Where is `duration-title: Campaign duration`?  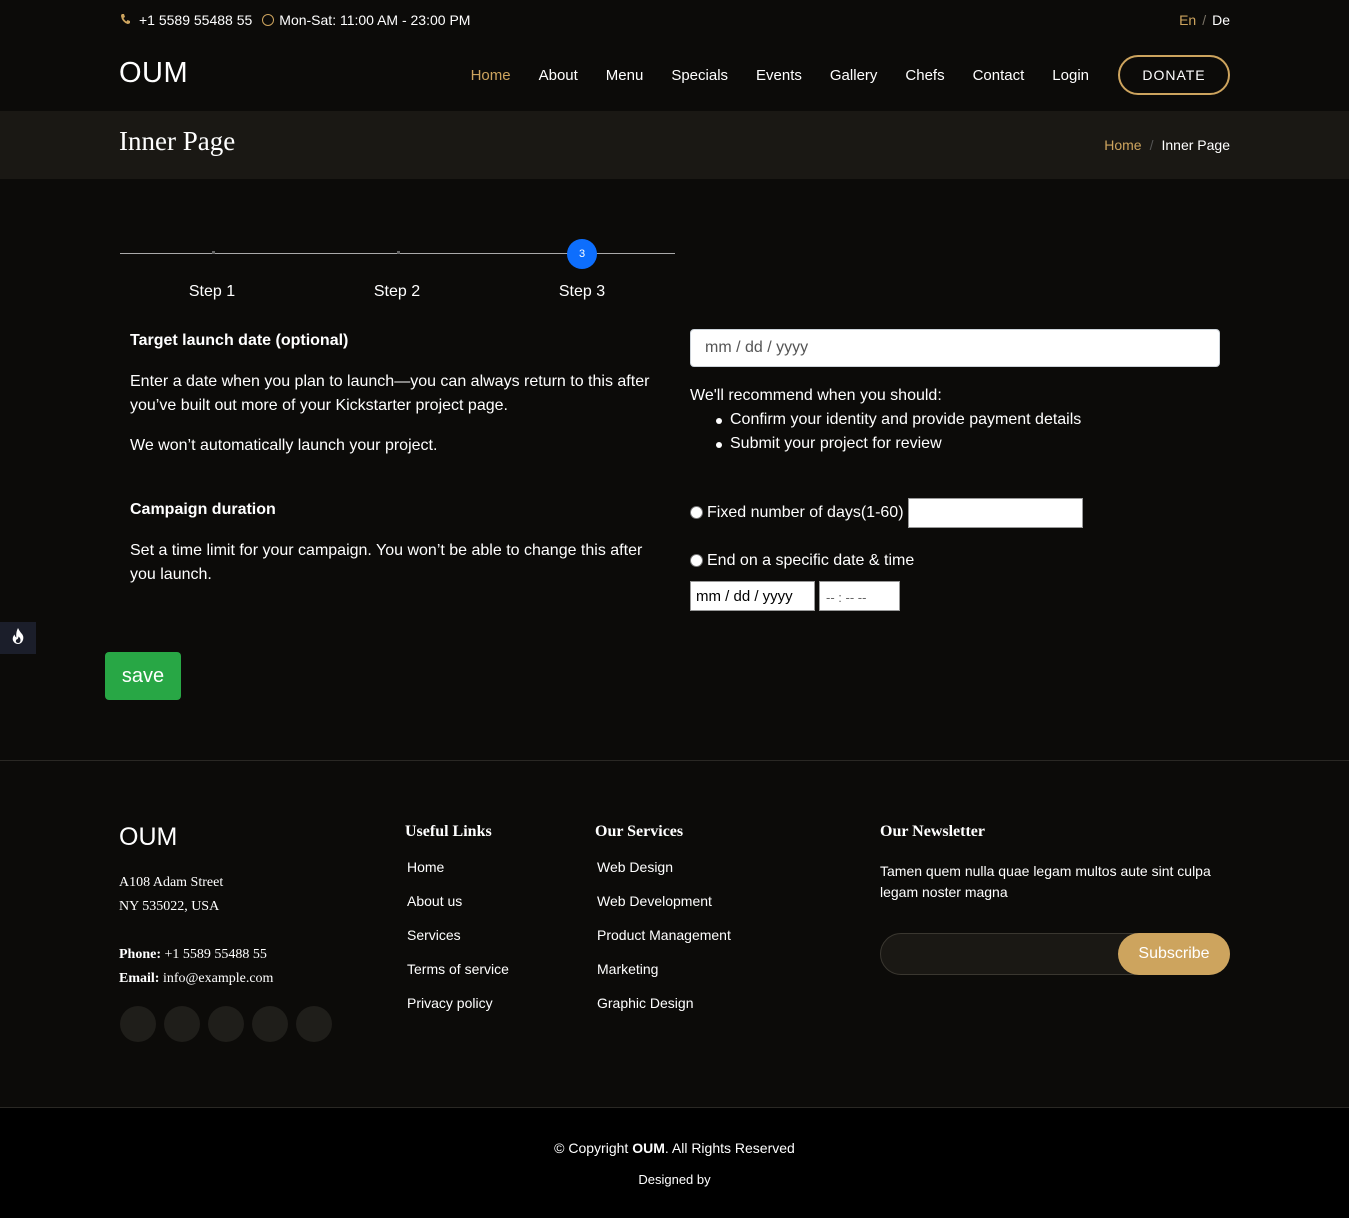
duration-title: Campaign duration is located at coordinates (203, 509).